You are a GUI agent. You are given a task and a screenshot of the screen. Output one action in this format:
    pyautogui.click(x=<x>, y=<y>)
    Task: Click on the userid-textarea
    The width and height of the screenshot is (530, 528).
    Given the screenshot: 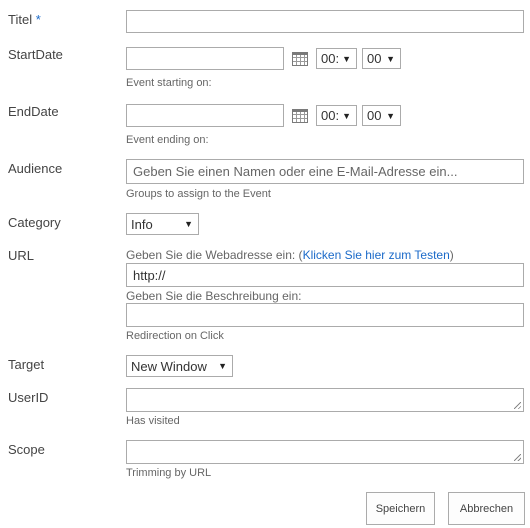 What is the action you would take?
    pyautogui.click(x=325, y=400)
    